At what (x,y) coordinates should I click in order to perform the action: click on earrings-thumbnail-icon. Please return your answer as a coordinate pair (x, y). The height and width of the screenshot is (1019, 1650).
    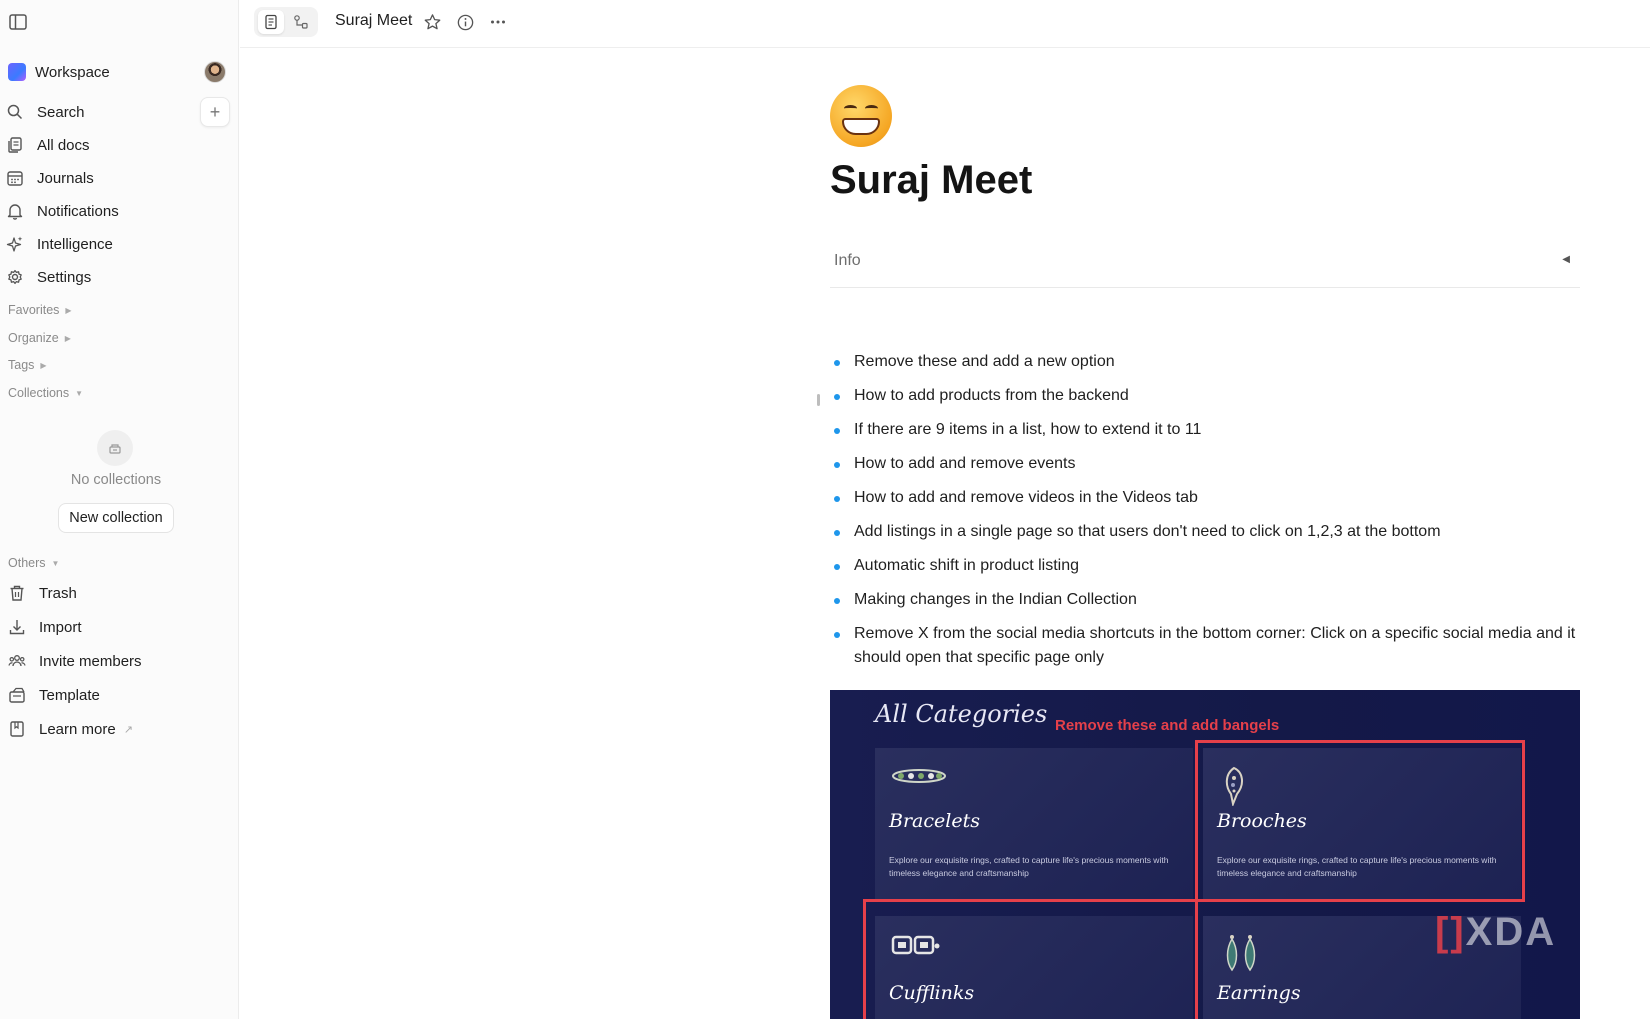
    Looking at the image, I should click on (1241, 953).